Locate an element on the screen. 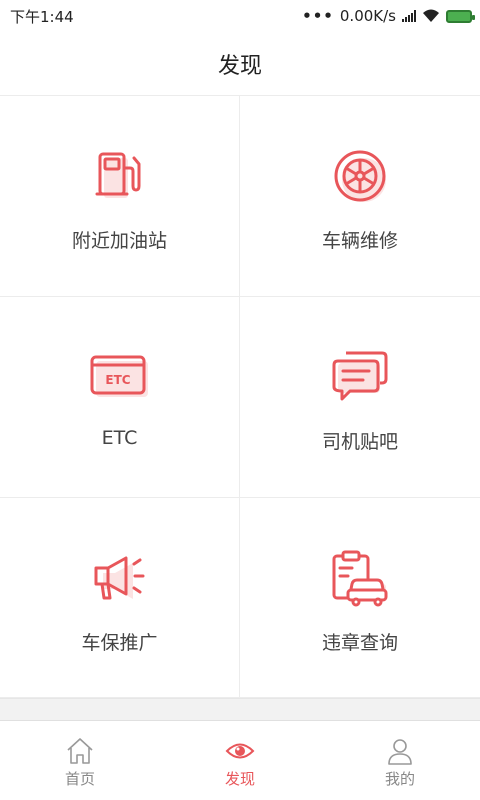 The height and width of the screenshot is (800, 480). page-title: 发现 is located at coordinates (239, 66).